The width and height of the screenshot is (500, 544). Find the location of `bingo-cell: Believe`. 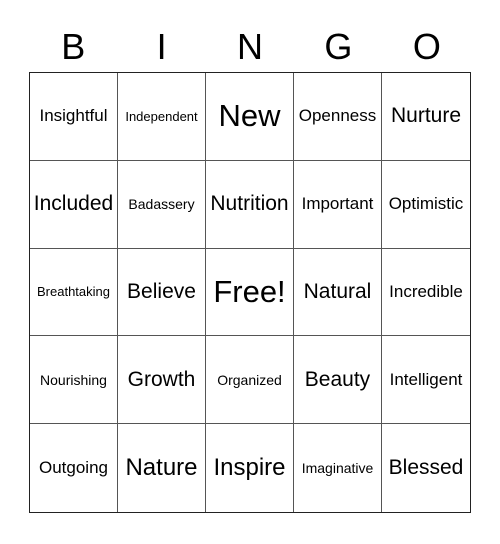

bingo-cell: Believe is located at coordinates (162, 292).